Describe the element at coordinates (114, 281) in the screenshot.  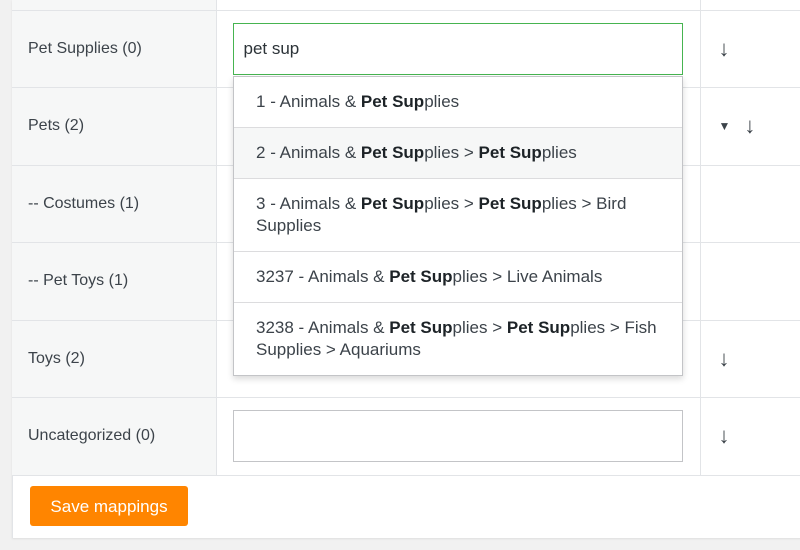
I see `category-label: -- Pet Toys (1)` at that location.